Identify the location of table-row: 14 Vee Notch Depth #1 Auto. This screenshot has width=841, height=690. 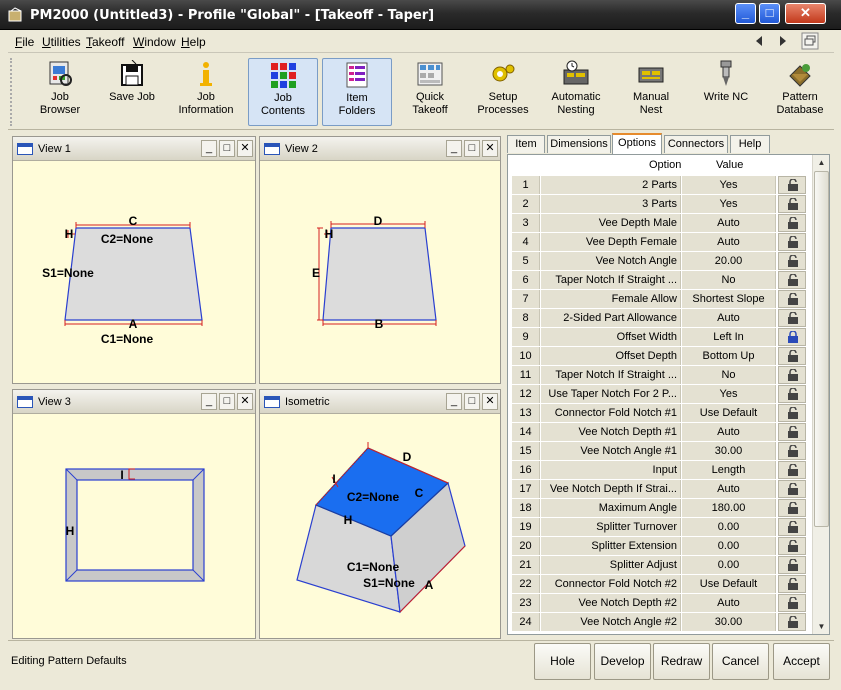
(660, 432).